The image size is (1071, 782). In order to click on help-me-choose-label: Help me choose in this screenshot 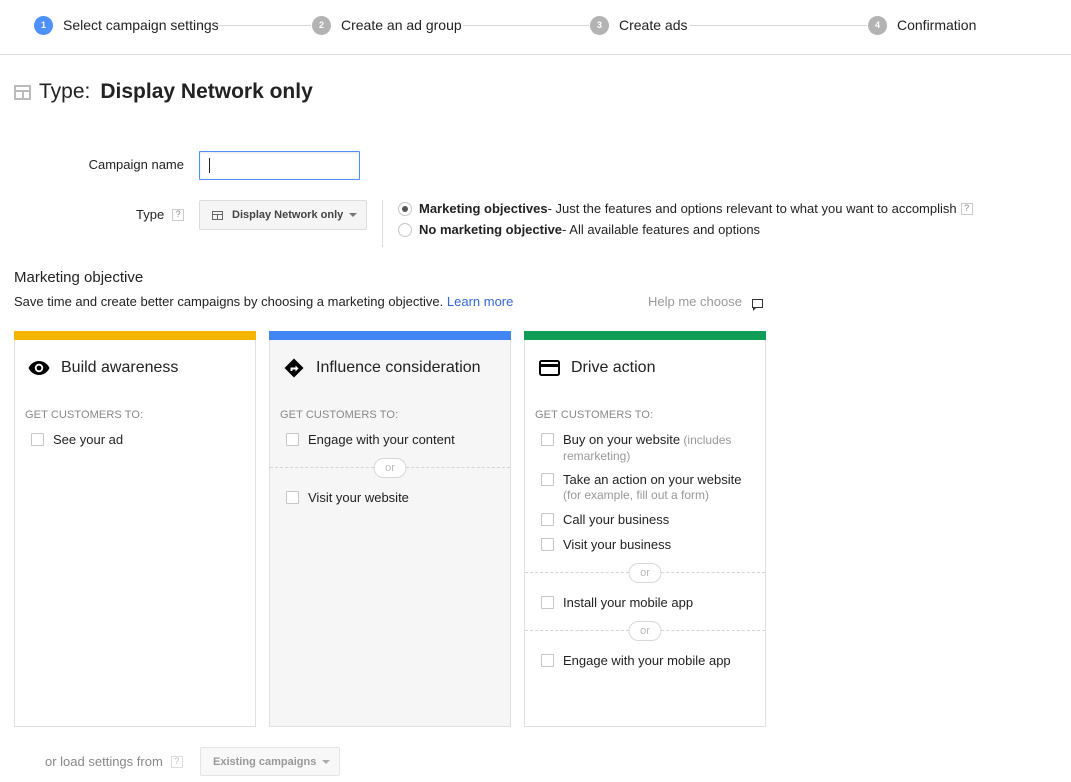, I will do `click(695, 301)`.